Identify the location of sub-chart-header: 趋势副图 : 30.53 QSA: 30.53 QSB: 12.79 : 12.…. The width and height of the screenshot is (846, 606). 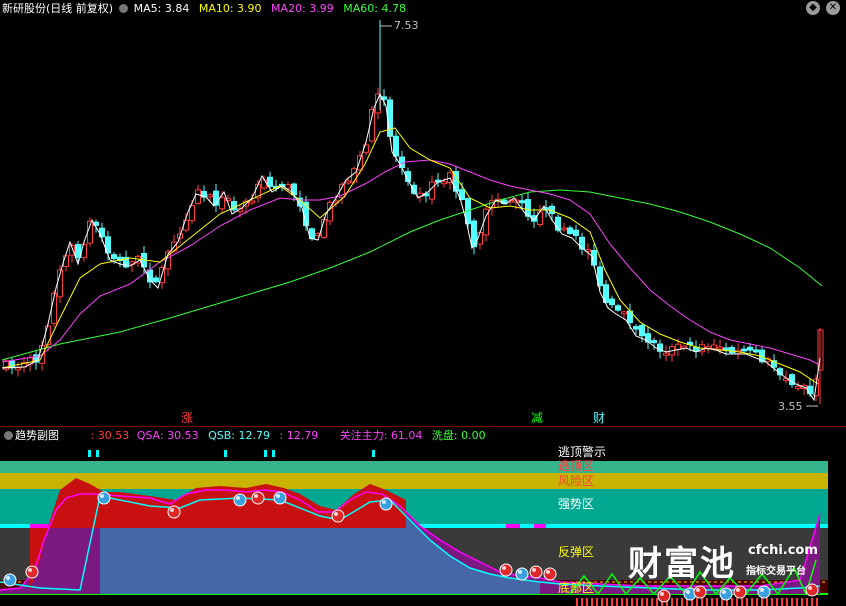
(423, 435).